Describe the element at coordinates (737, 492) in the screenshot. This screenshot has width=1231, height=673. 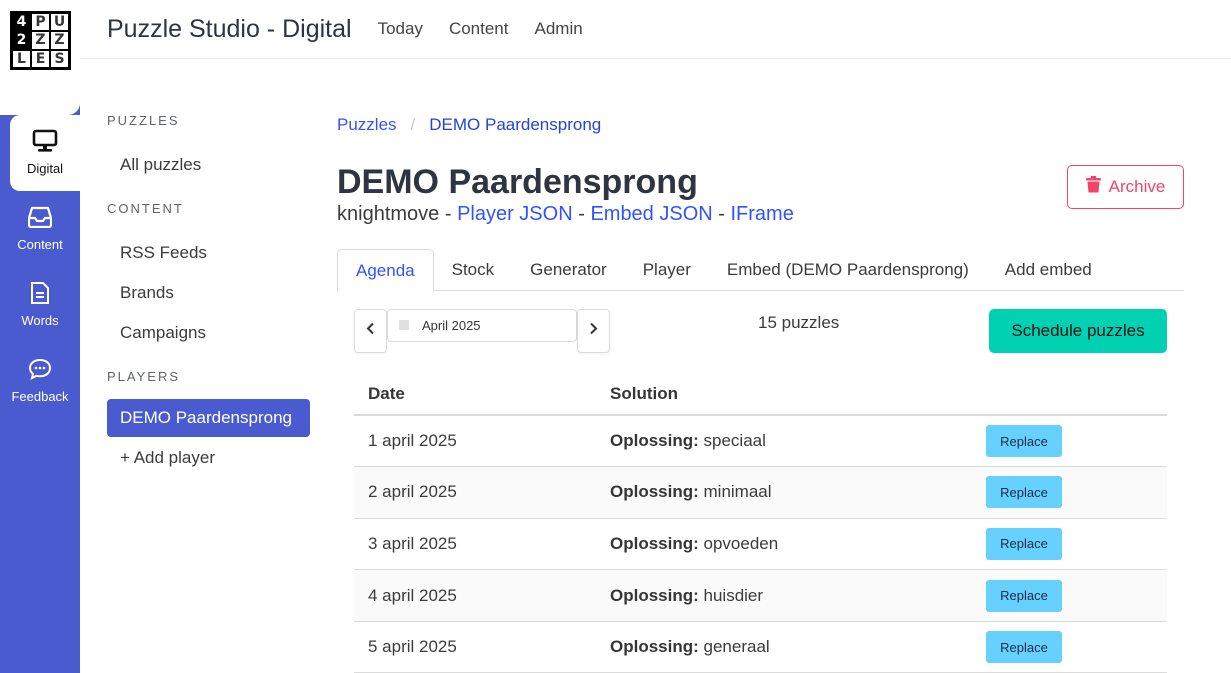
I see `solution-value: minimaal` at that location.